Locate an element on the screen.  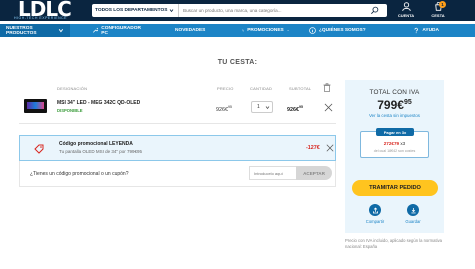
user-icon is located at coordinates (406, 7).